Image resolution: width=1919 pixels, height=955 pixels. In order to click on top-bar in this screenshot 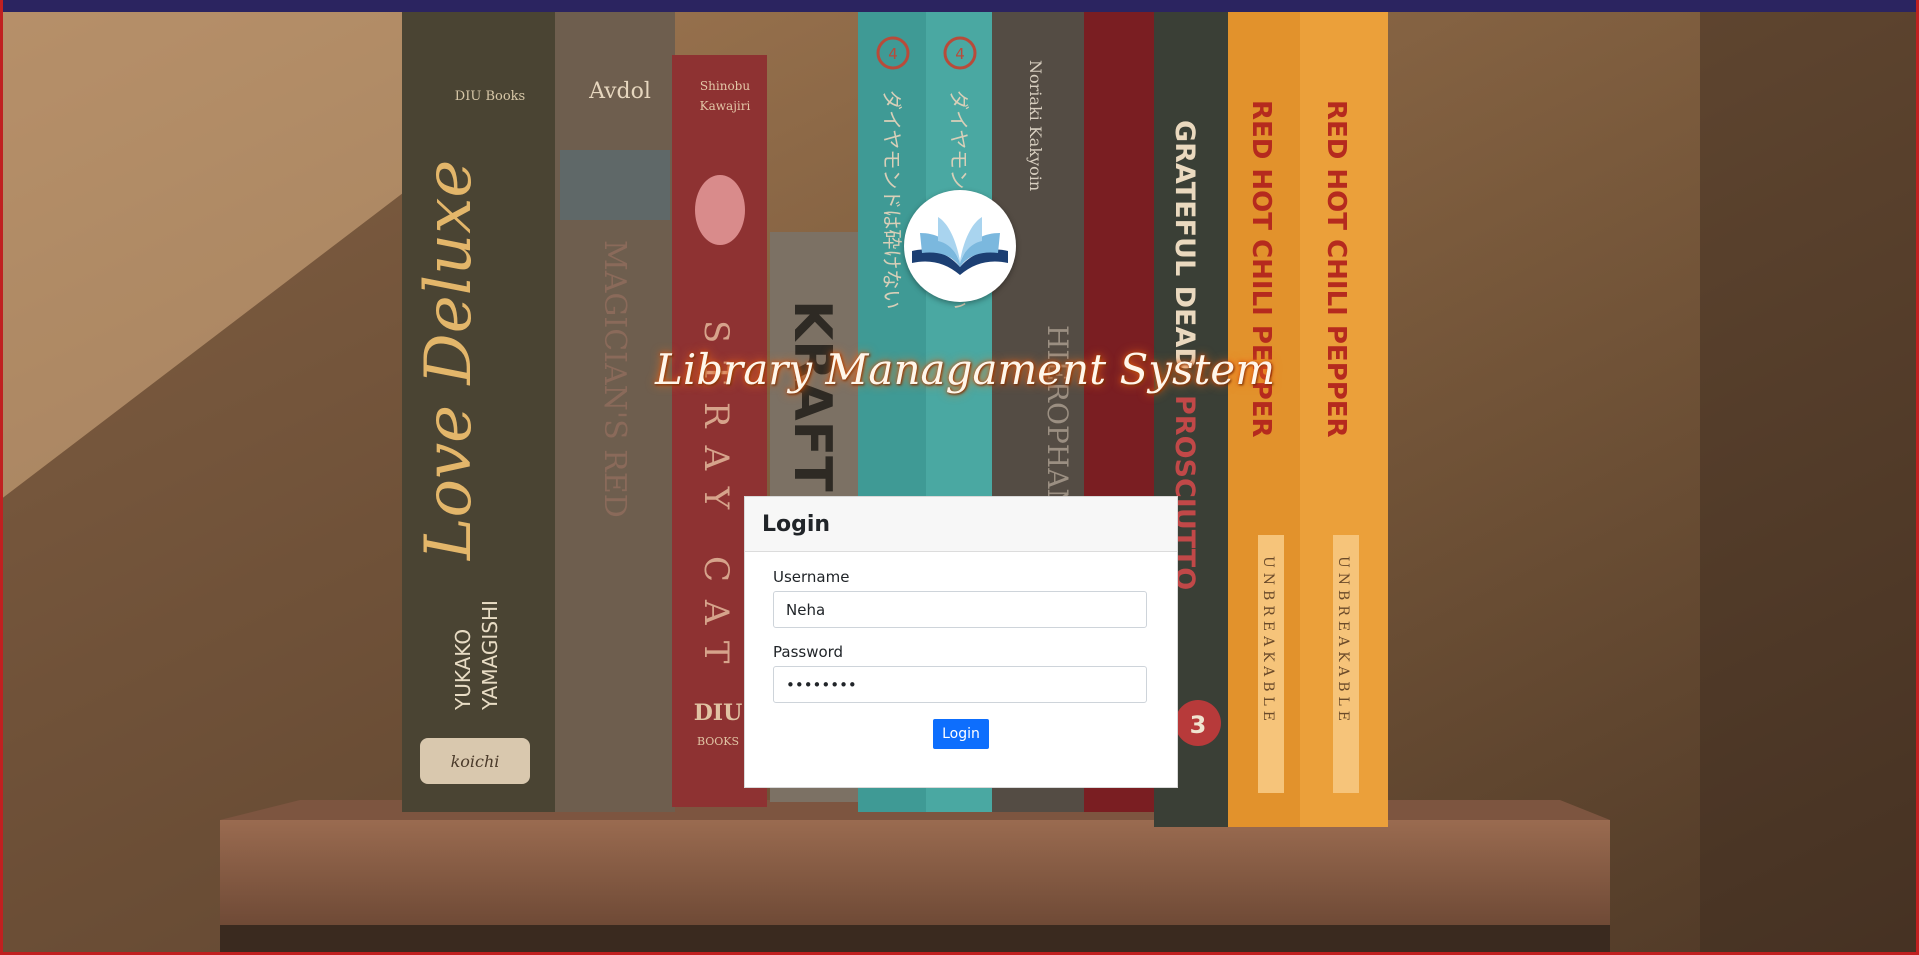, I will do `click(959, 6)`.